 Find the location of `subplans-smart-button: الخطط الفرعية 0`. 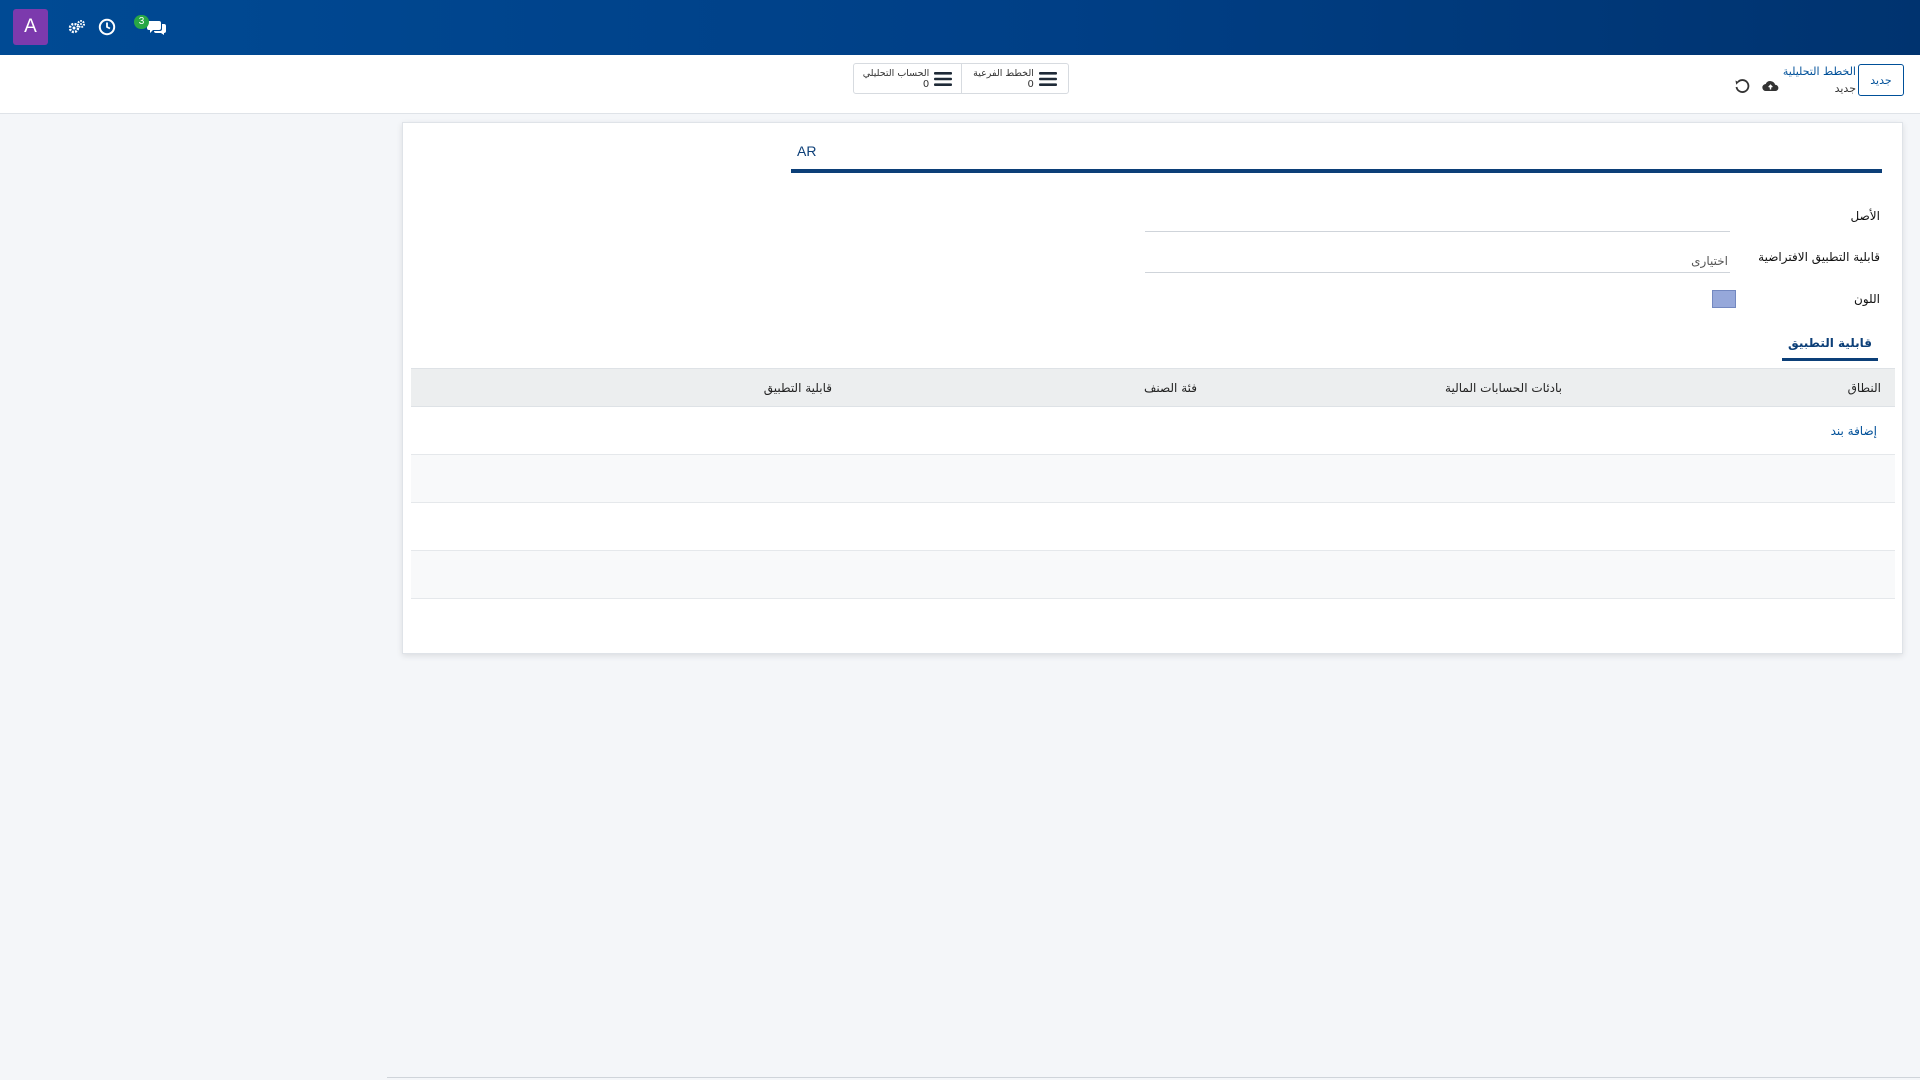

subplans-smart-button: الخطط الفرعية 0 is located at coordinates (1014, 78).